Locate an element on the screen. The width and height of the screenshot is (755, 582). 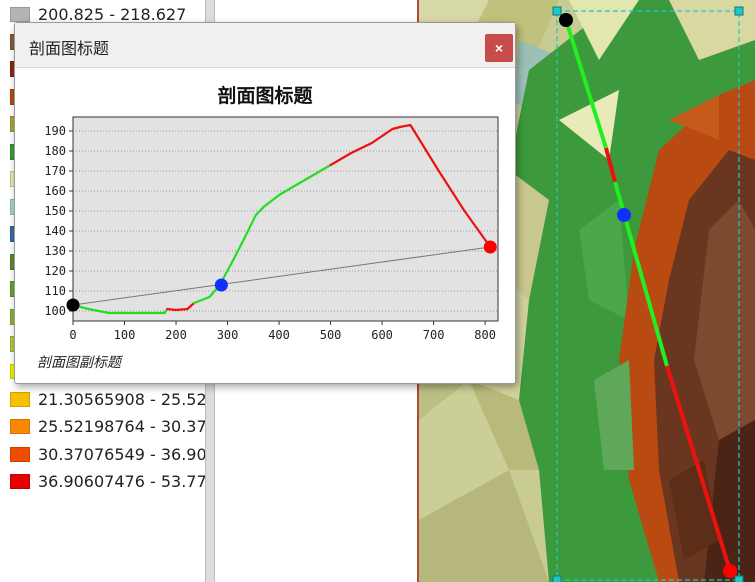
x-tick-label: 400 is located at coordinates (279, 335).